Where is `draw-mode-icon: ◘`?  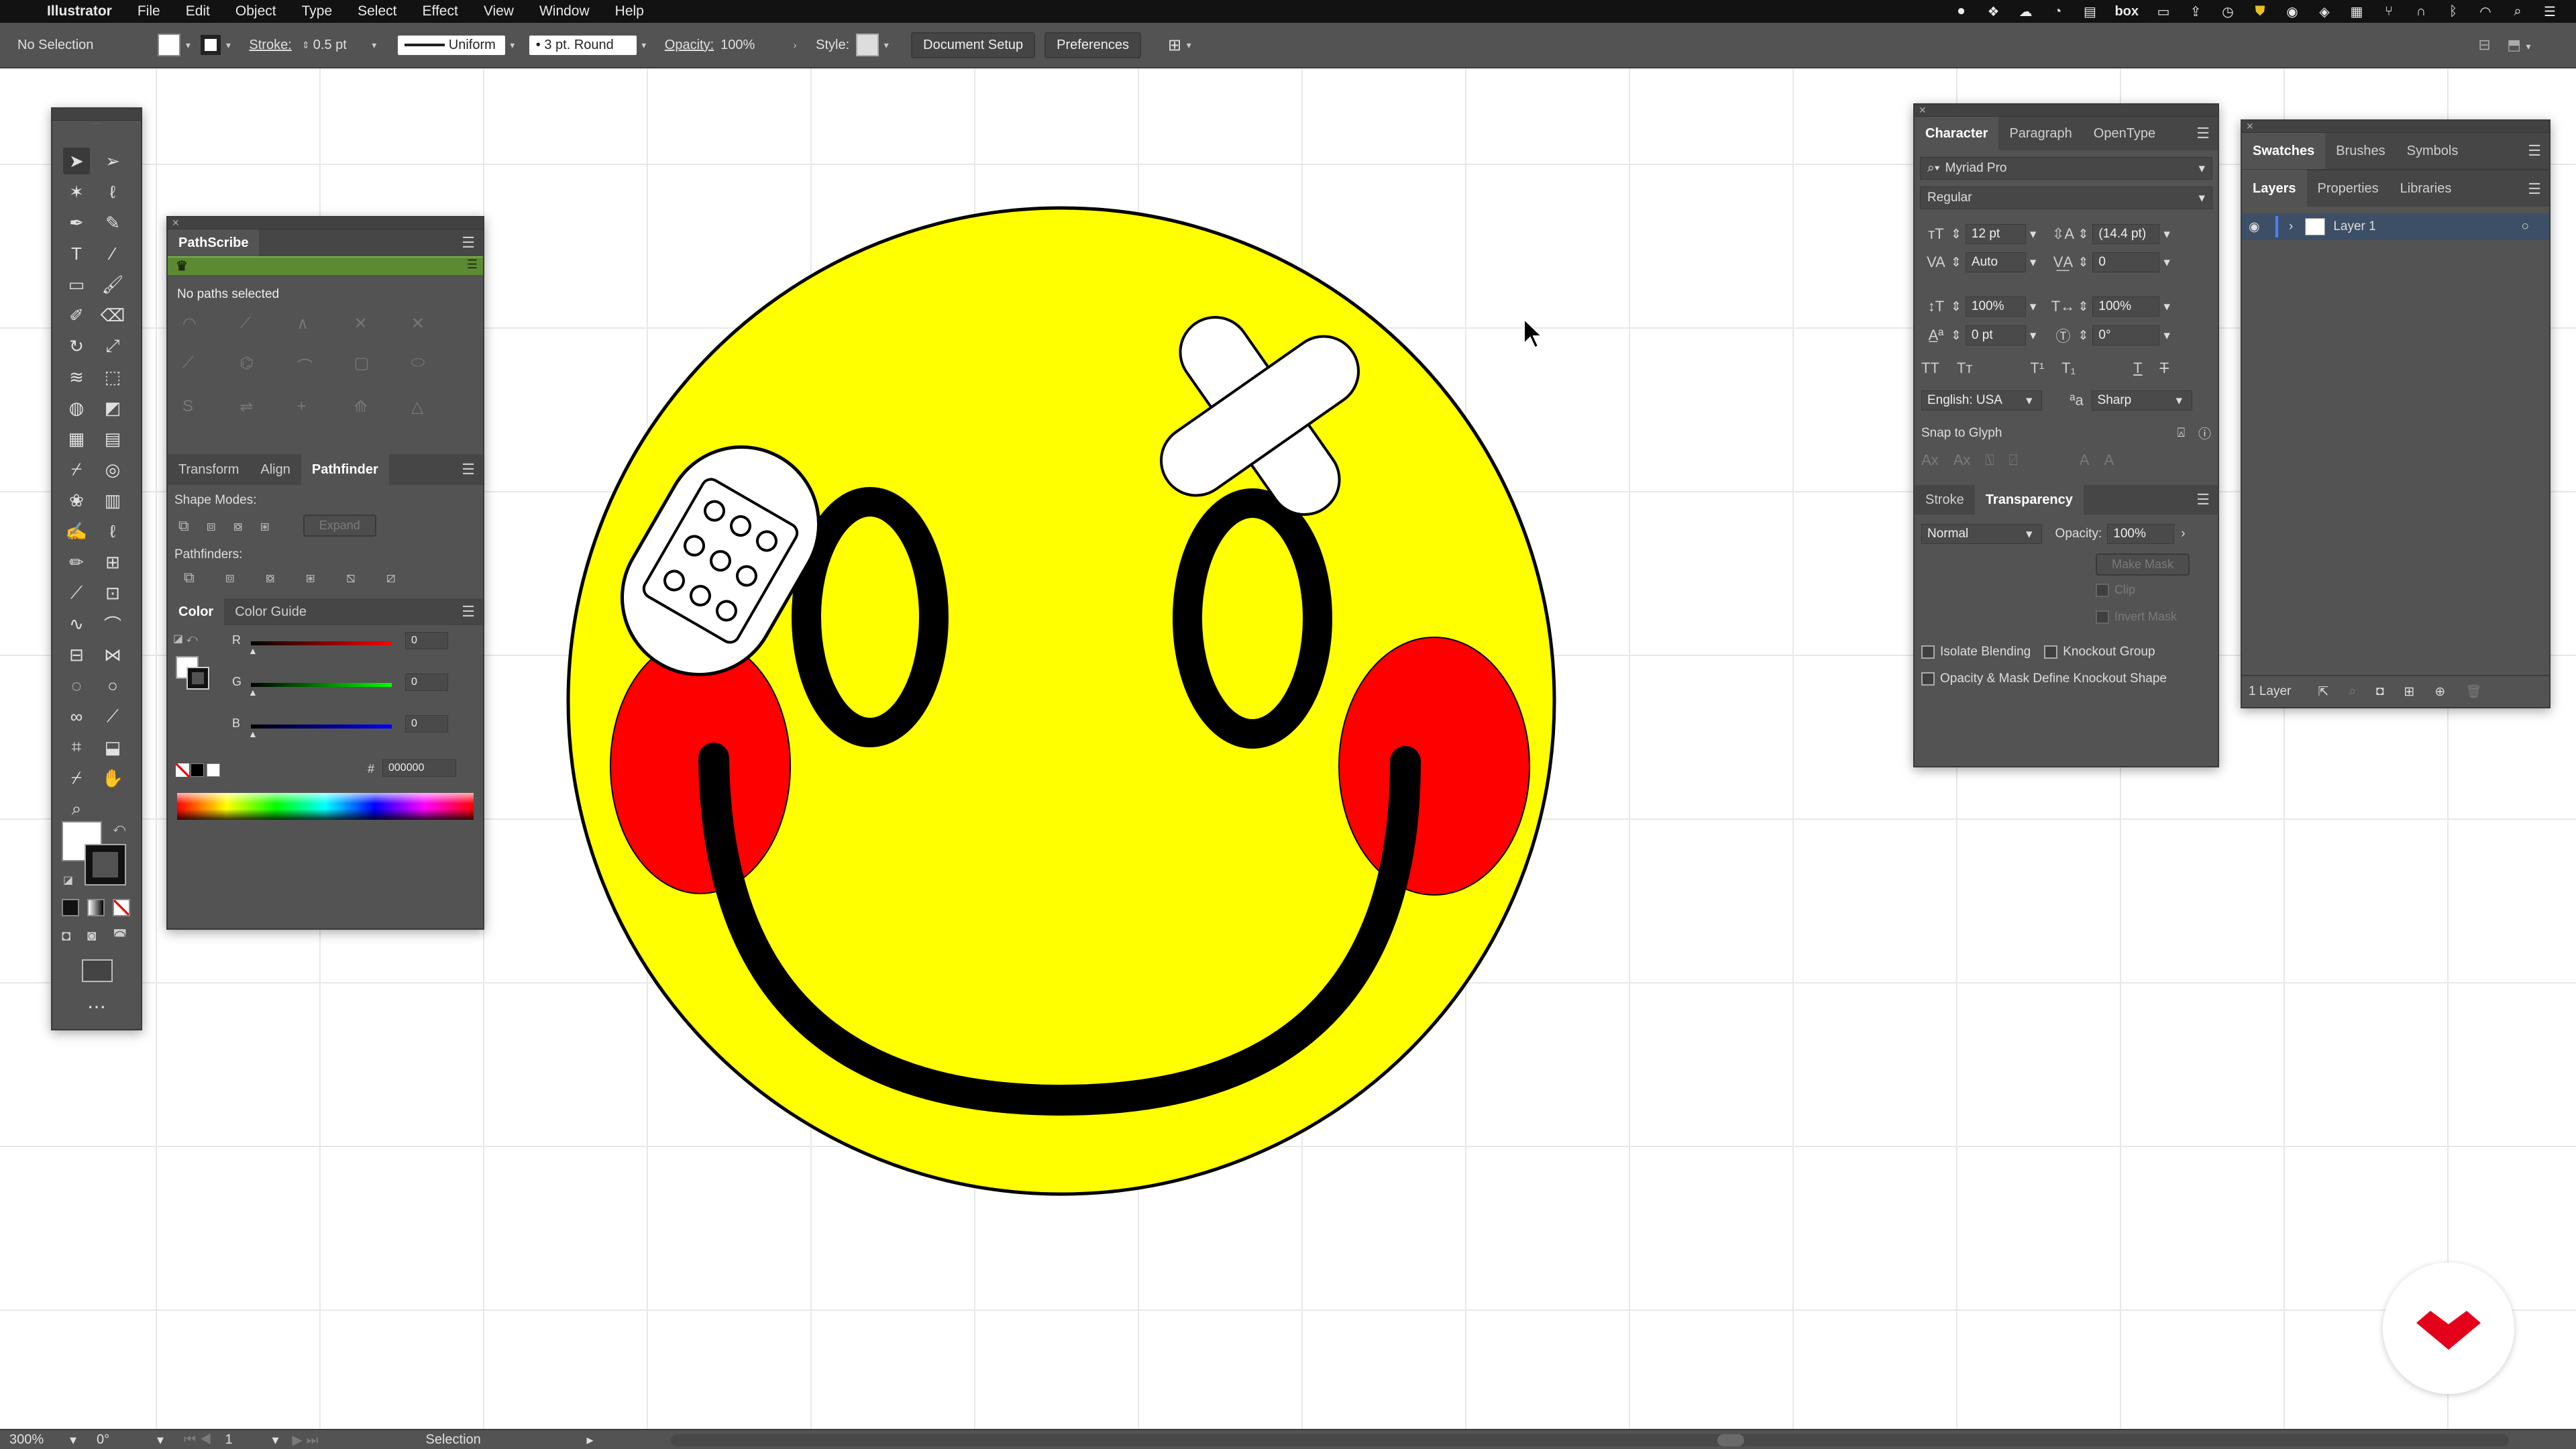
draw-mode-icon: ◘ is located at coordinates (66, 936).